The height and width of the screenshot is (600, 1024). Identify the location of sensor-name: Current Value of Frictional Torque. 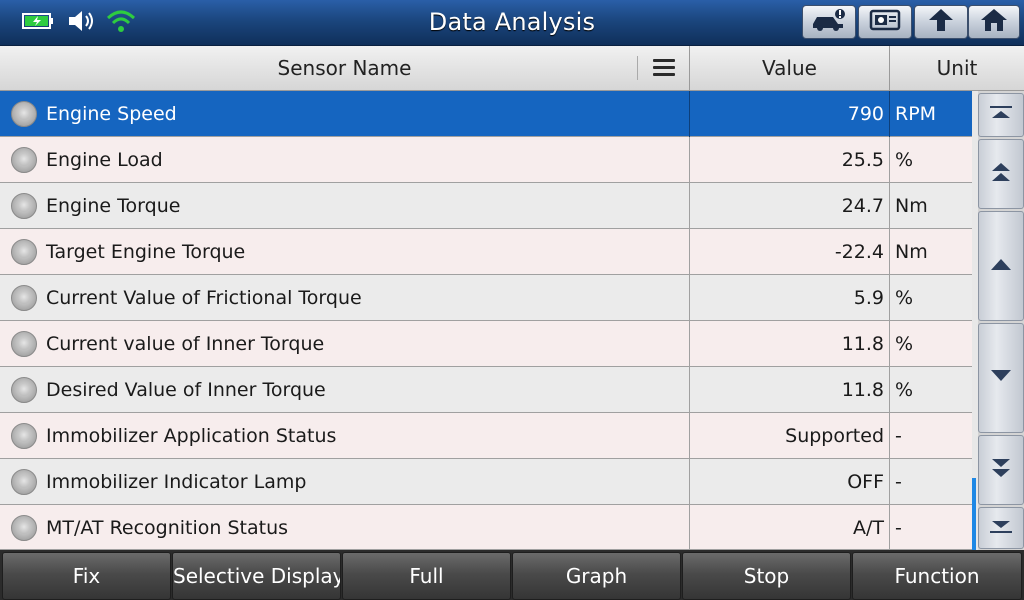
(204, 298).